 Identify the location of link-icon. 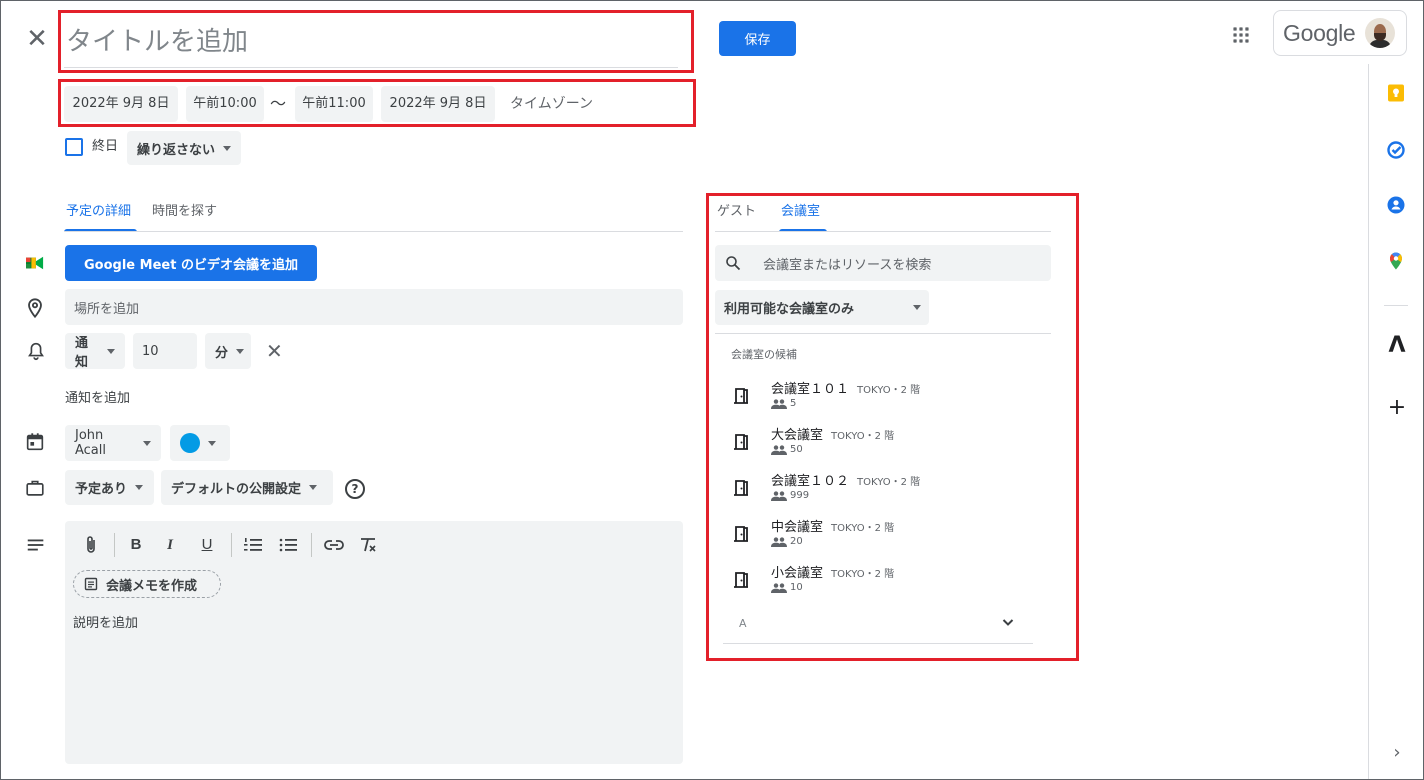
(334, 545).